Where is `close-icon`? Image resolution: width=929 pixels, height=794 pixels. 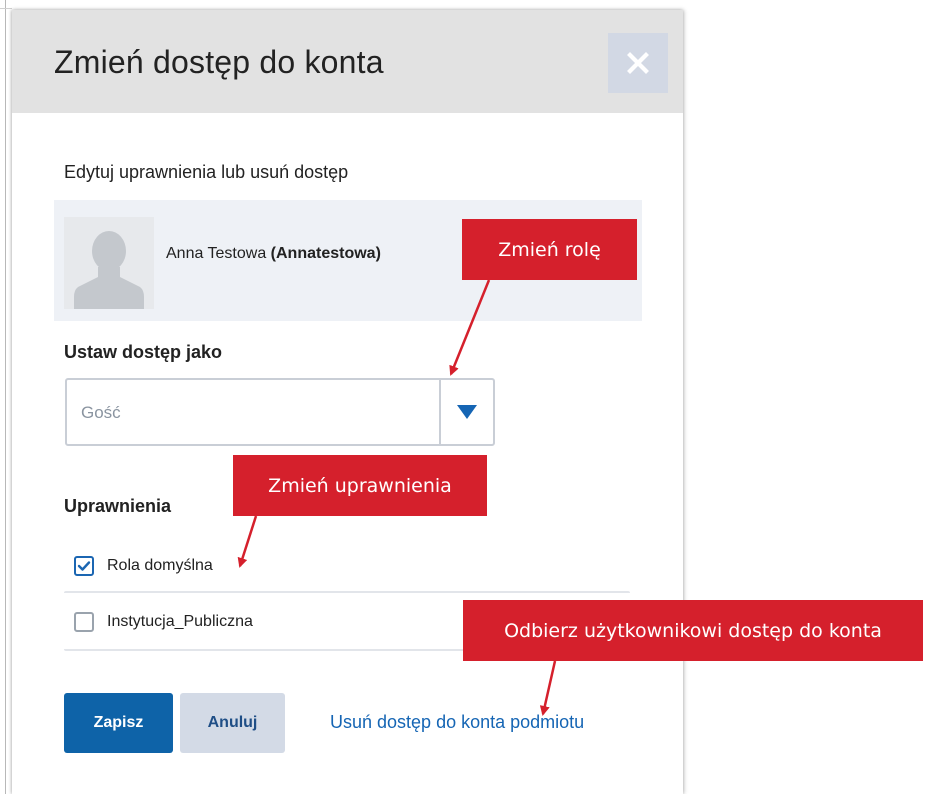
close-icon is located at coordinates (638, 63).